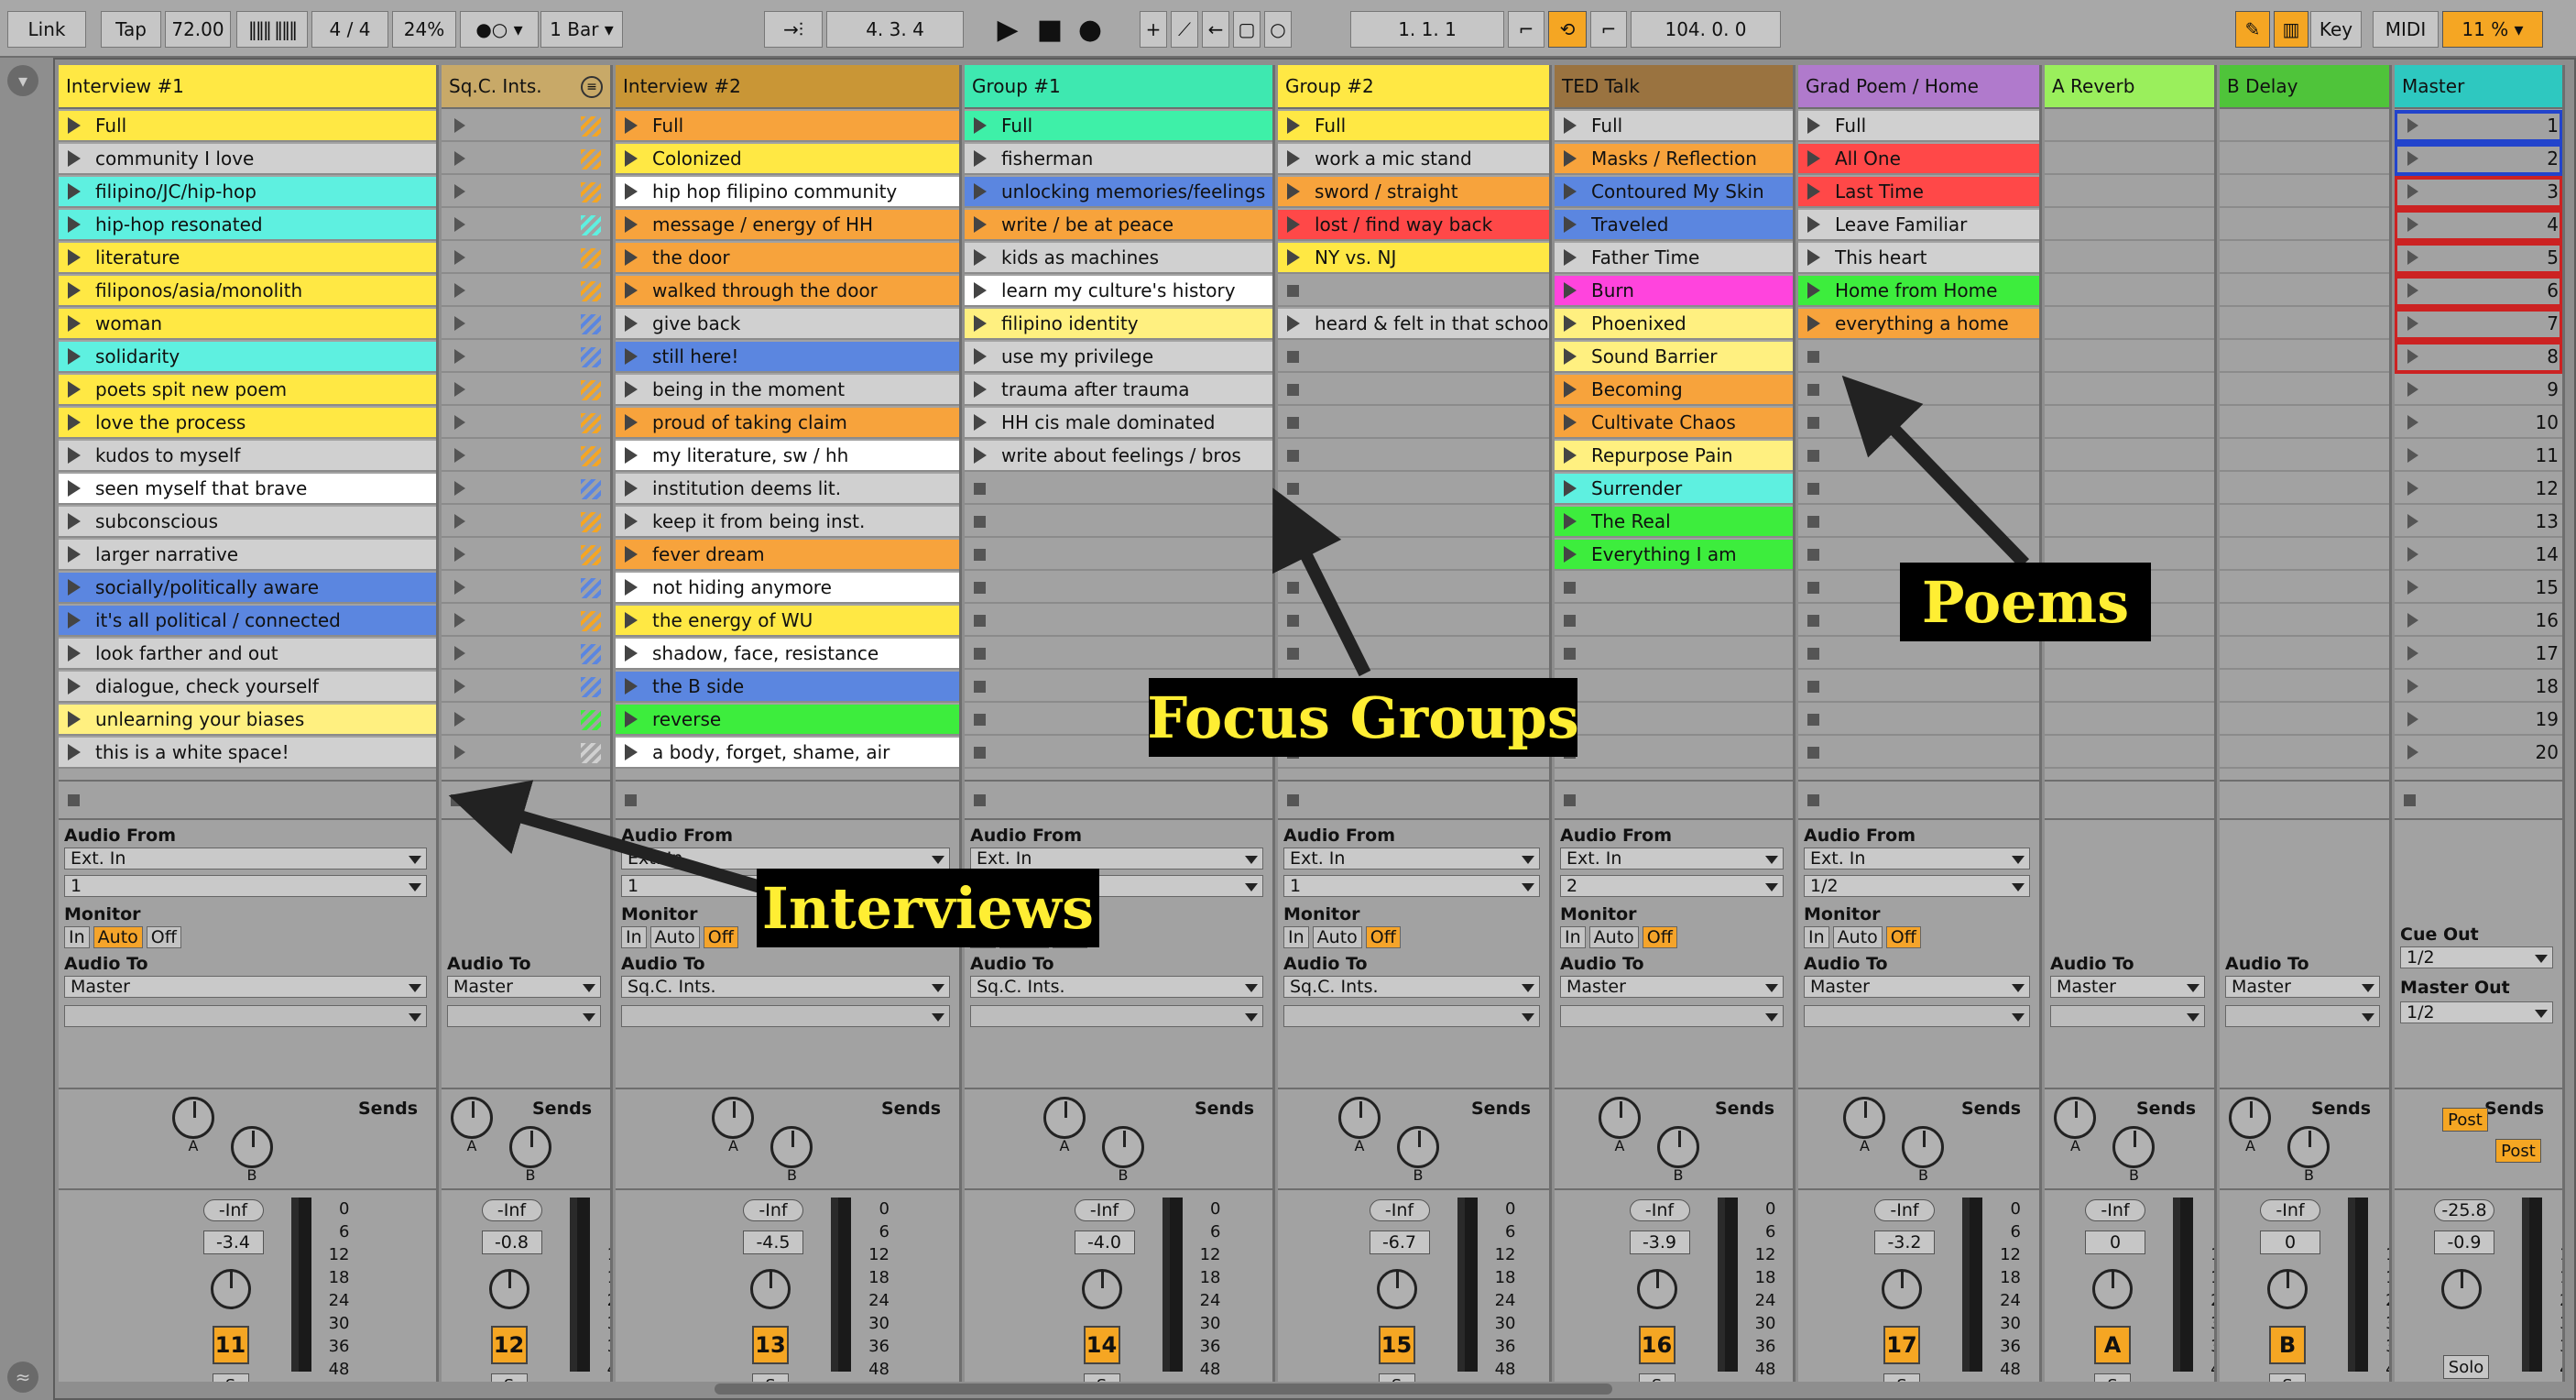 The height and width of the screenshot is (1400, 2576). Describe the element at coordinates (788, 225) in the screenshot. I see `clip-slot: message / energy of HH` at that location.